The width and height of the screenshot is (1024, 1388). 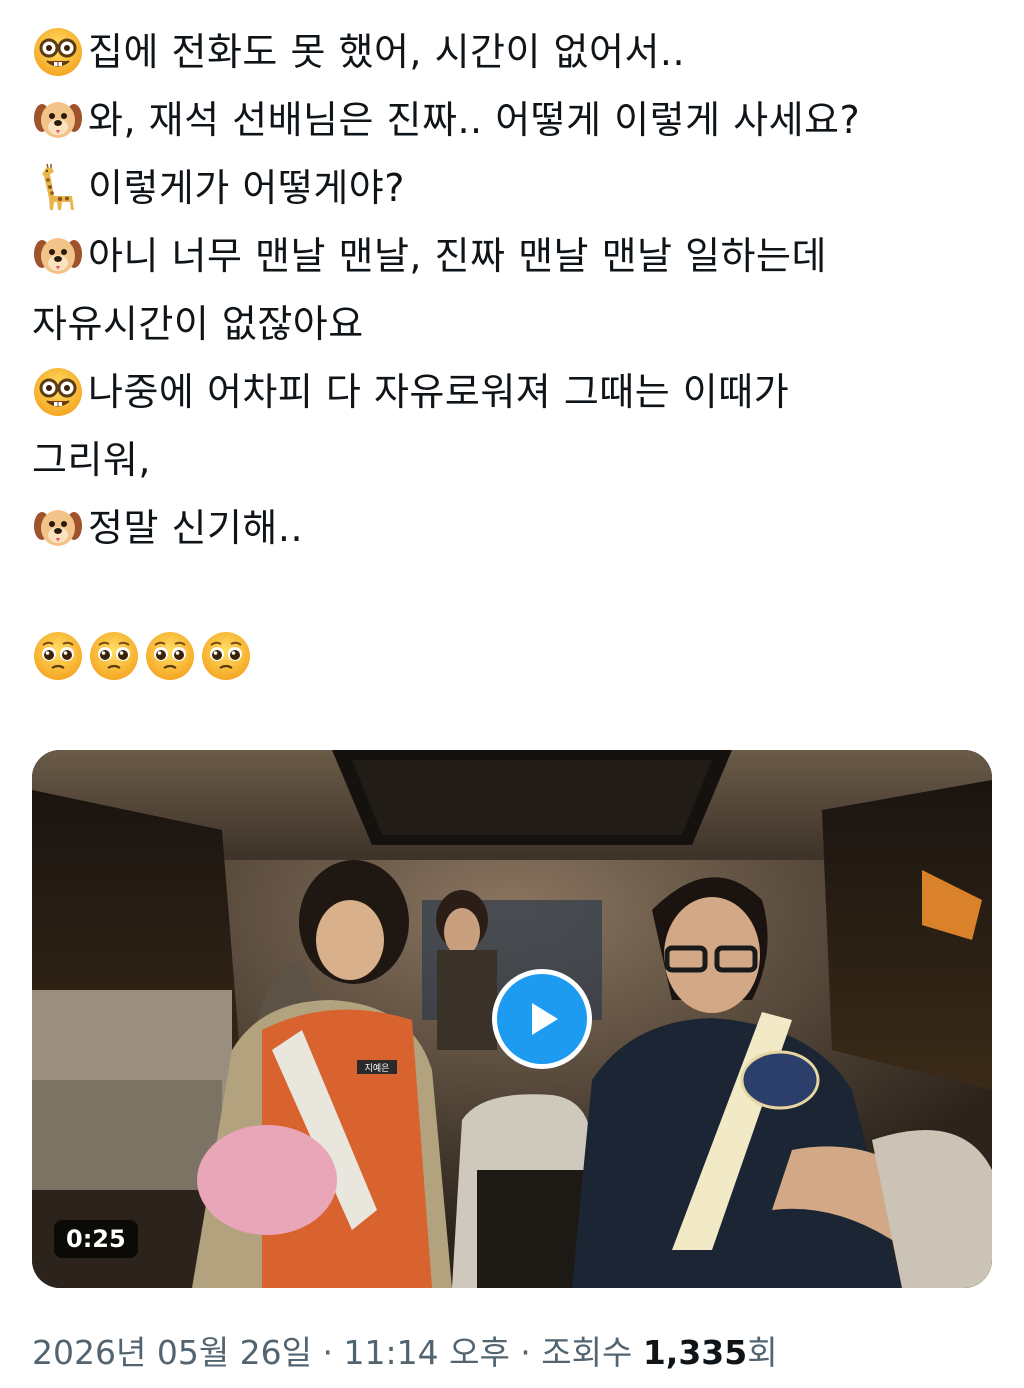 I want to click on tweet-line: 자유시간이 없잖아요, so click(x=512, y=324).